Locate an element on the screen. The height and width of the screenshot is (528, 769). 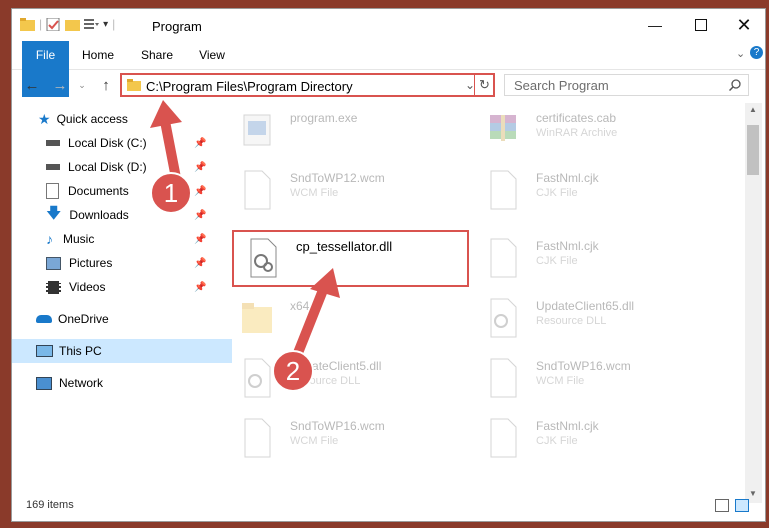
arrow-1-shaft is located at coordinates (170, 147).